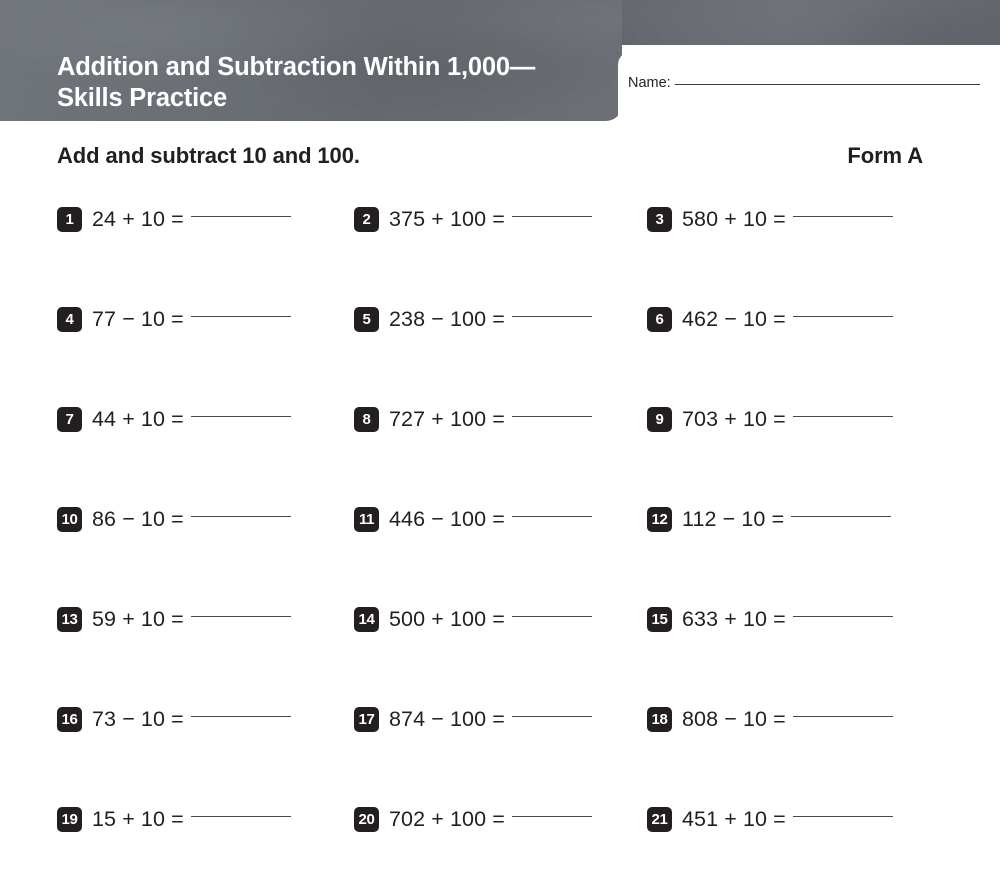 The image size is (1000, 873). I want to click on directions-text: Add and subtract 10 and 100., so click(208, 155).